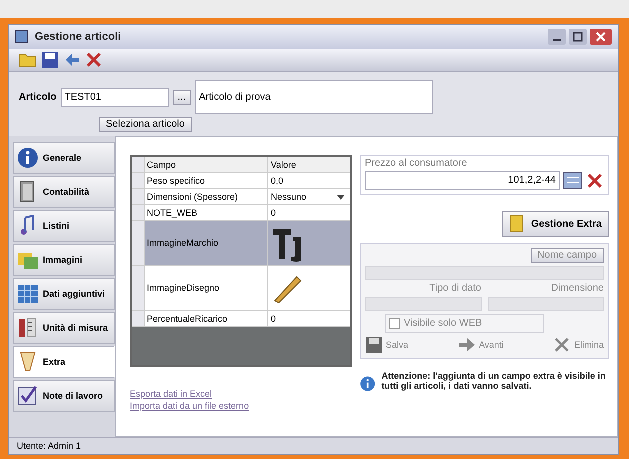  I want to click on column-header: Campo, so click(206, 164).